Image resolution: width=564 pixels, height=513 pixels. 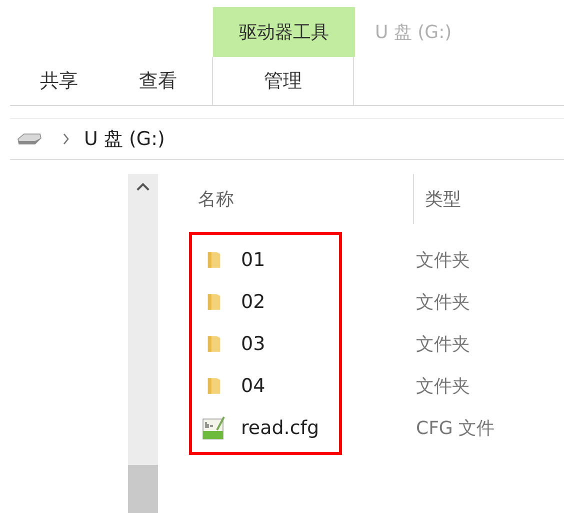 What do you see at coordinates (437, 199) in the screenshot?
I see `column-header: 类型` at bounding box center [437, 199].